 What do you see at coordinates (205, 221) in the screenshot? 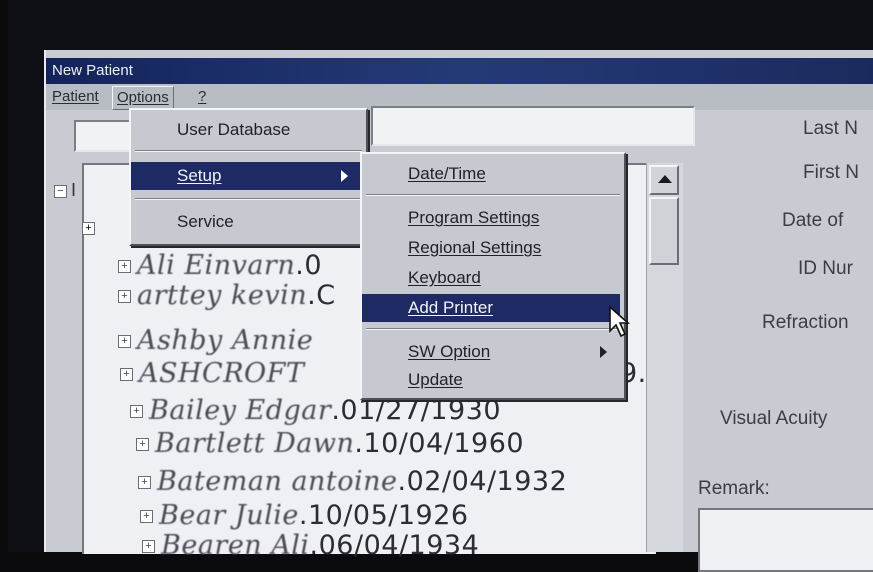
I see `menu-item-label: Service` at bounding box center [205, 221].